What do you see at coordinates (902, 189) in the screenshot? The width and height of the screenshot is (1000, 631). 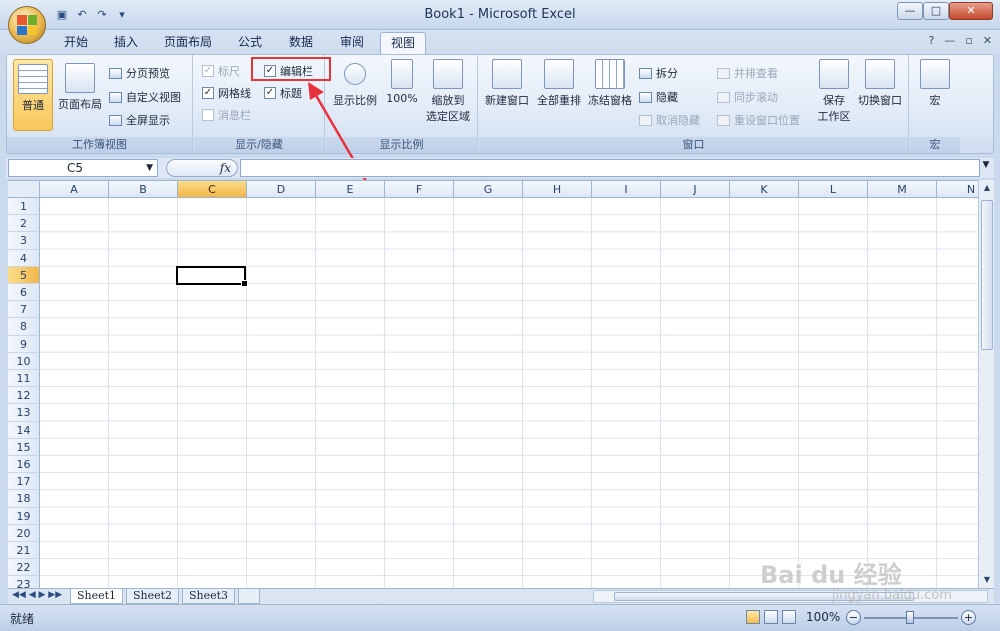 I see `column-header-m: M` at bounding box center [902, 189].